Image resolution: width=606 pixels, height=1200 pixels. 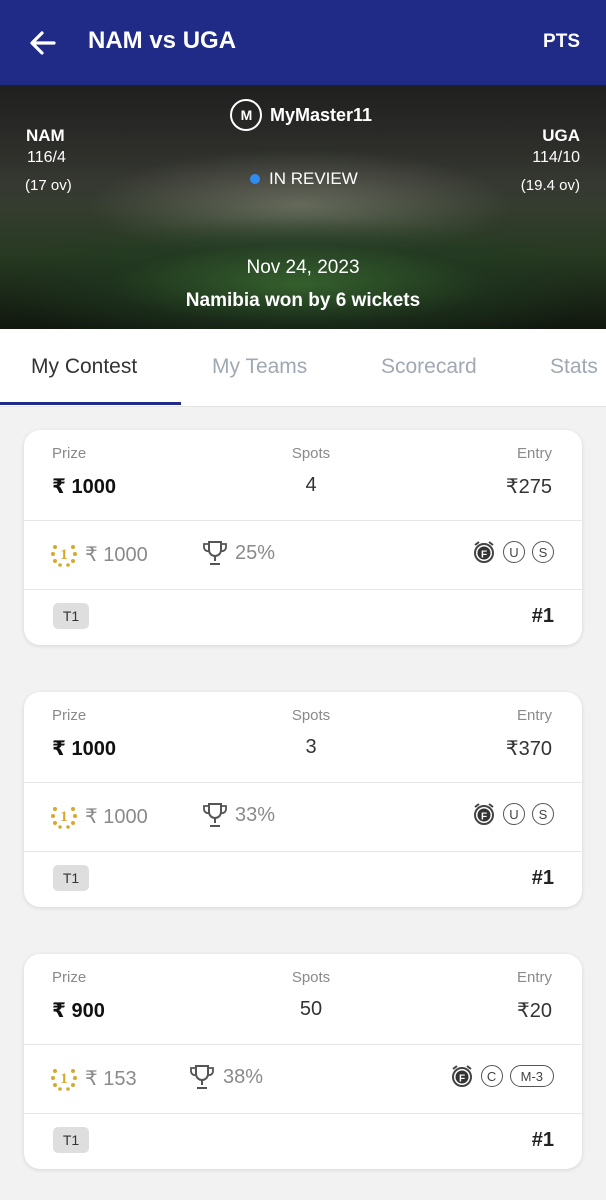 What do you see at coordinates (574, 367) in the screenshot?
I see `tab-stats: Stats` at bounding box center [574, 367].